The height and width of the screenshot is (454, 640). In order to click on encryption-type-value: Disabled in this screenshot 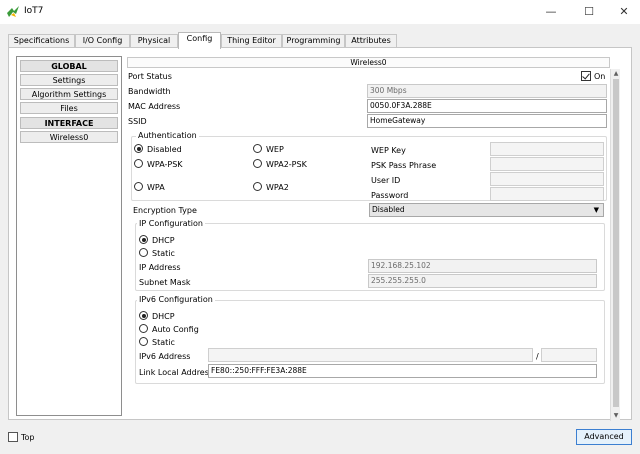, I will do `click(388, 209)`.